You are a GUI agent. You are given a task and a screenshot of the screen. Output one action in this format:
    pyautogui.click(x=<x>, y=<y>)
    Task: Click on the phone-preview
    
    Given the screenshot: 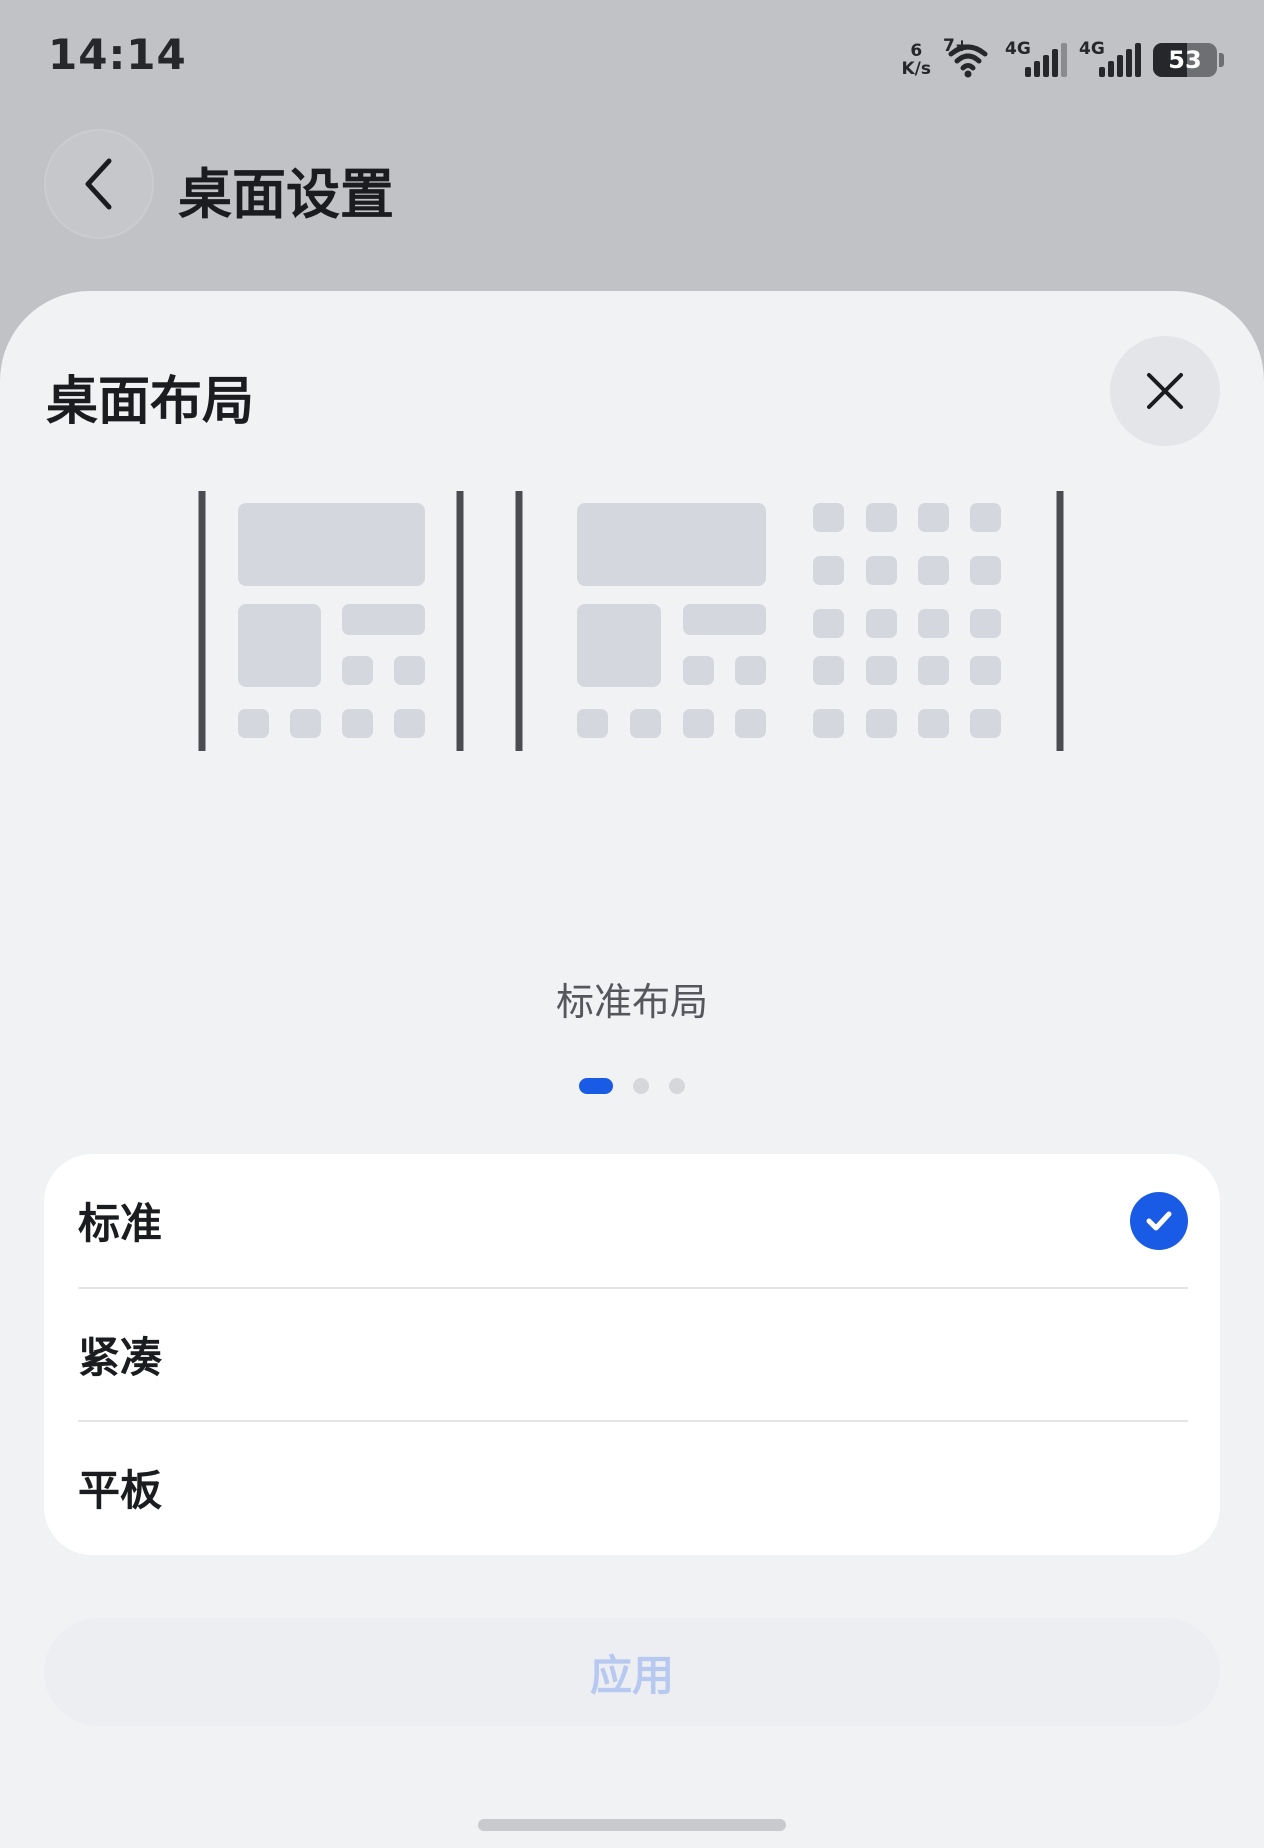 What is the action you would take?
    pyautogui.click(x=331, y=621)
    